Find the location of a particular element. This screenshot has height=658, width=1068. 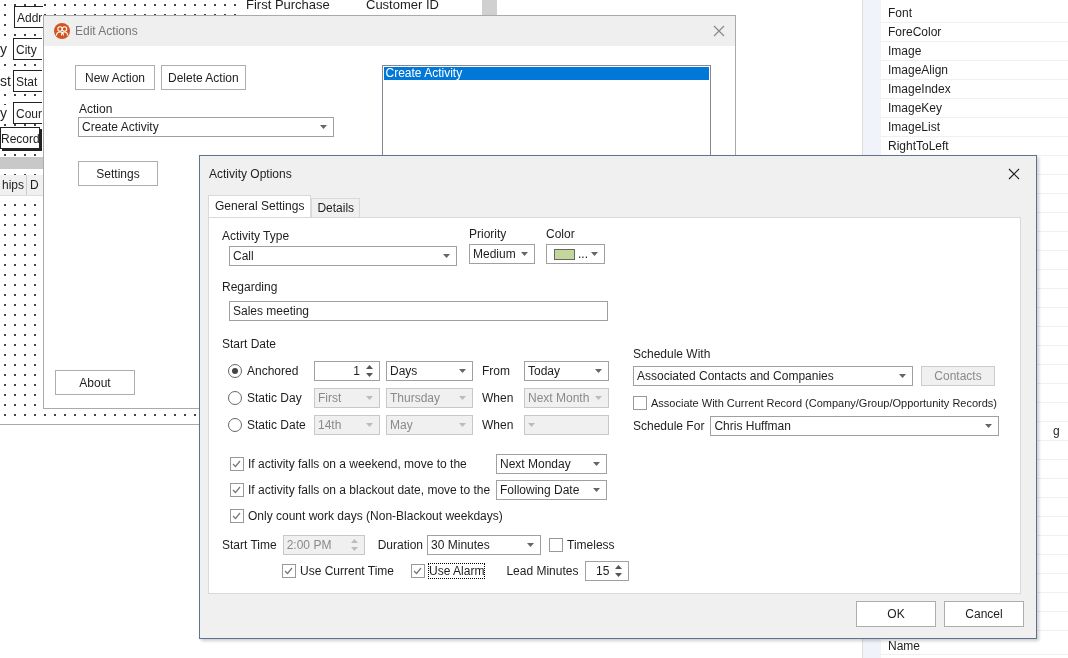

checkbox-label: Timeless is located at coordinates (591, 545).